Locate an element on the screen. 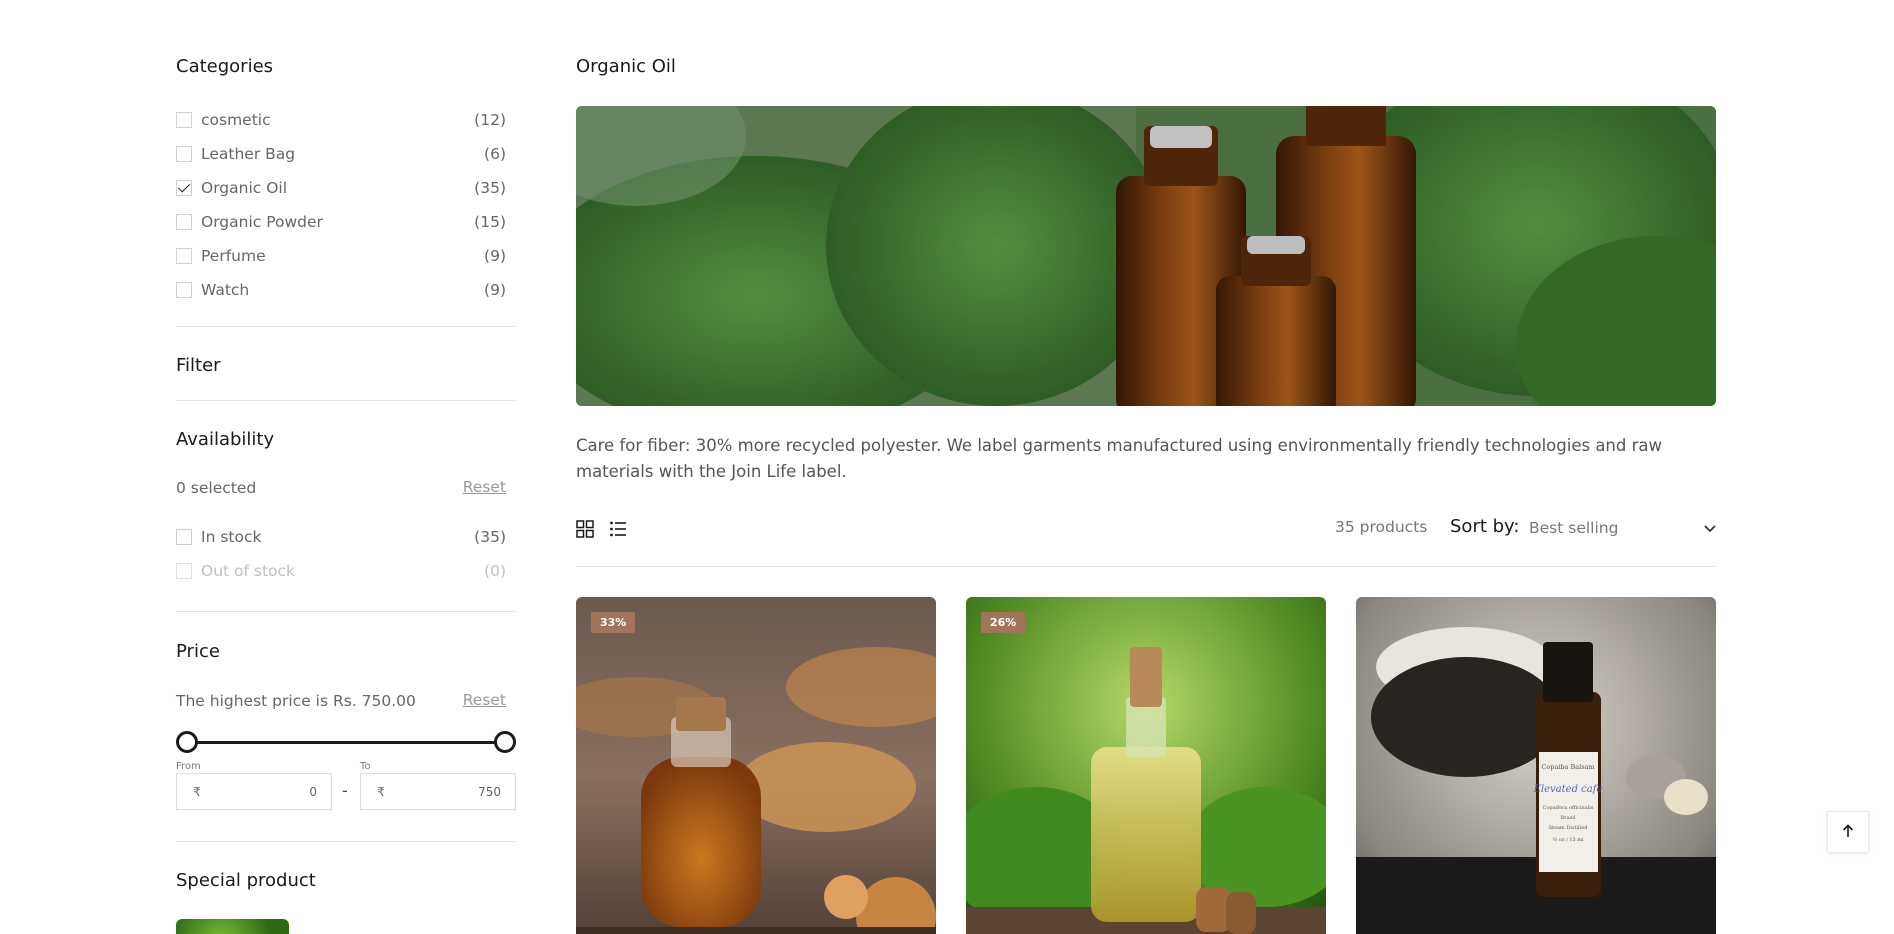  bottle-label-method: Steam Distilled is located at coordinates (1569, 828).